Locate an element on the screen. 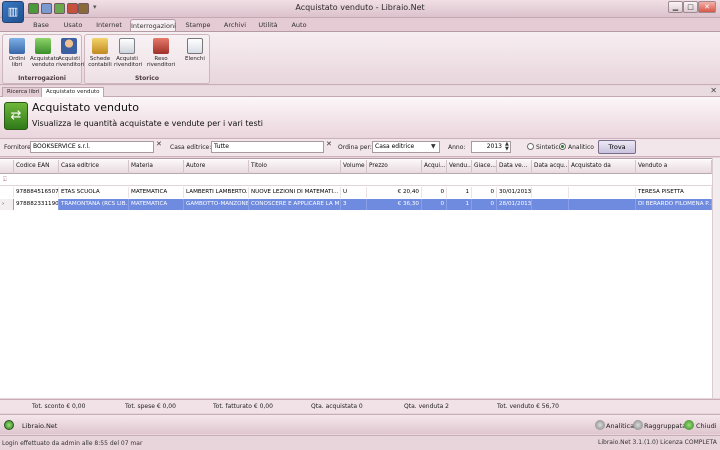 The image size is (720, 450). acquisti-rivenditori-storico-button: Acquisti rivenditori is located at coordinates (128, 53).